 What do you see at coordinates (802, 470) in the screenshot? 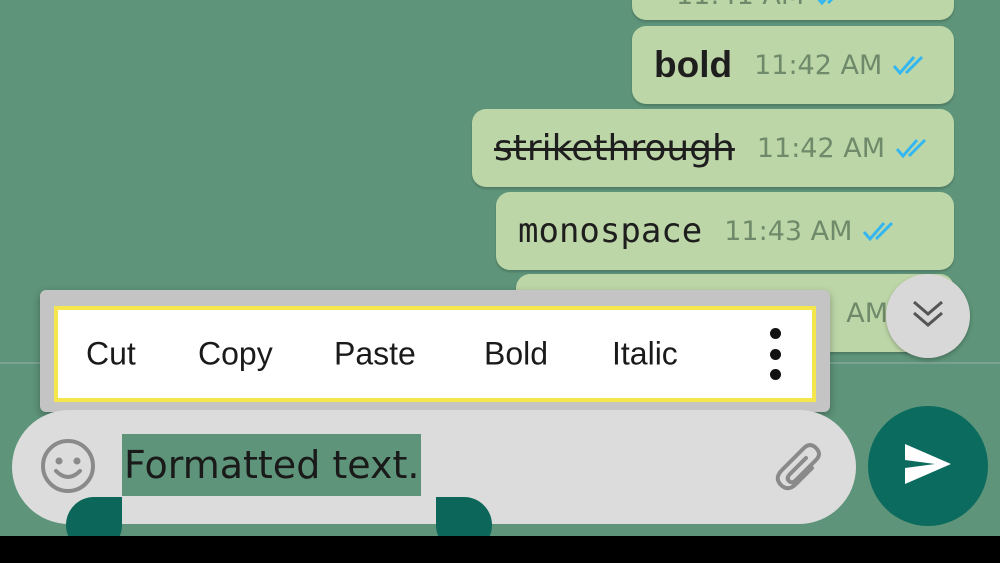
I see `paperclip-icon` at bounding box center [802, 470].